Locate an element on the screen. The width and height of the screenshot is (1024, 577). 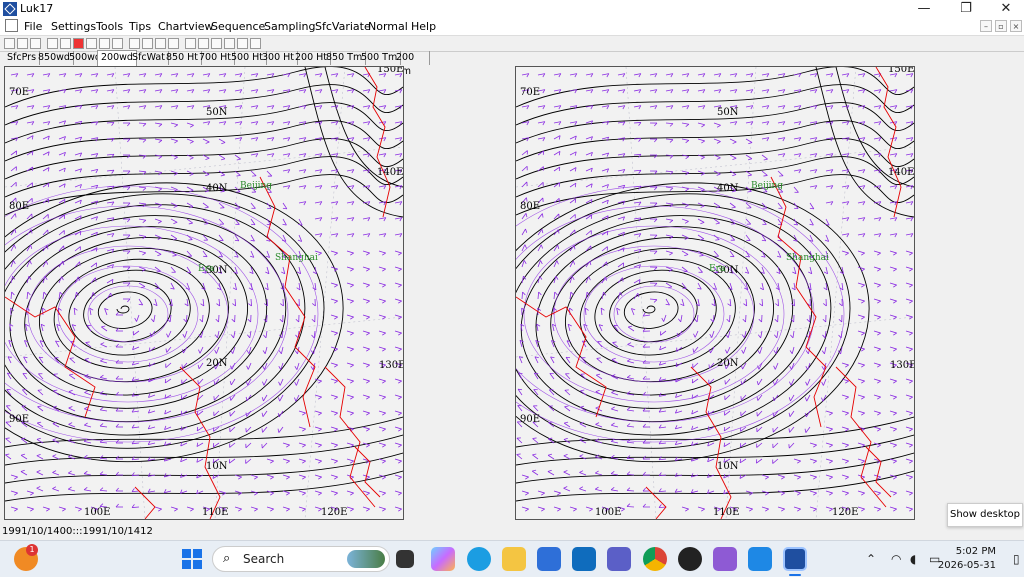
save-icon is located at coordinates (35, 43).